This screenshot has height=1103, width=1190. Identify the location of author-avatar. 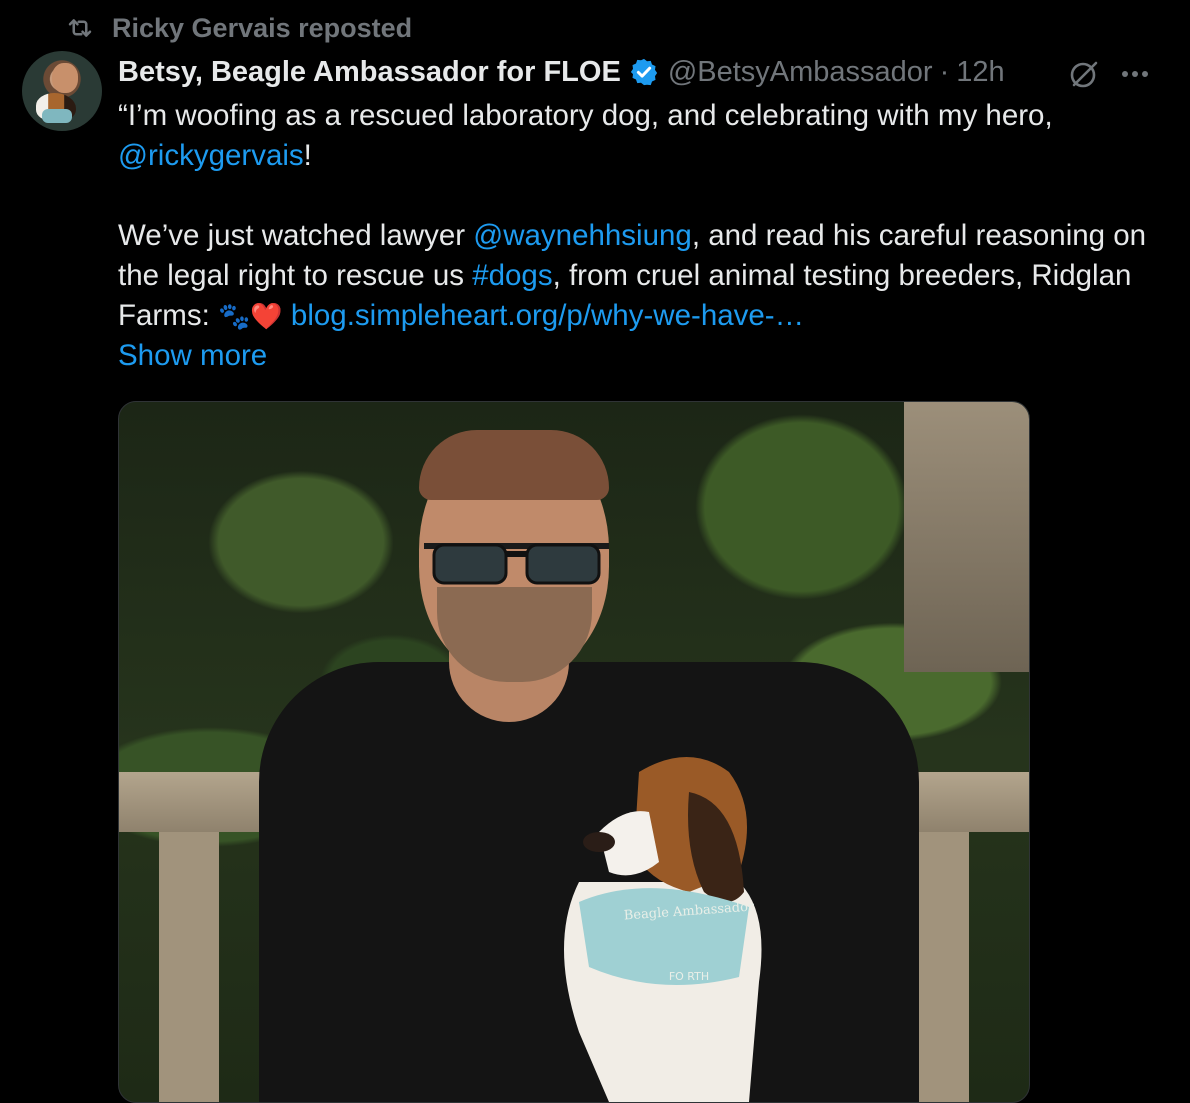
(62, 91).